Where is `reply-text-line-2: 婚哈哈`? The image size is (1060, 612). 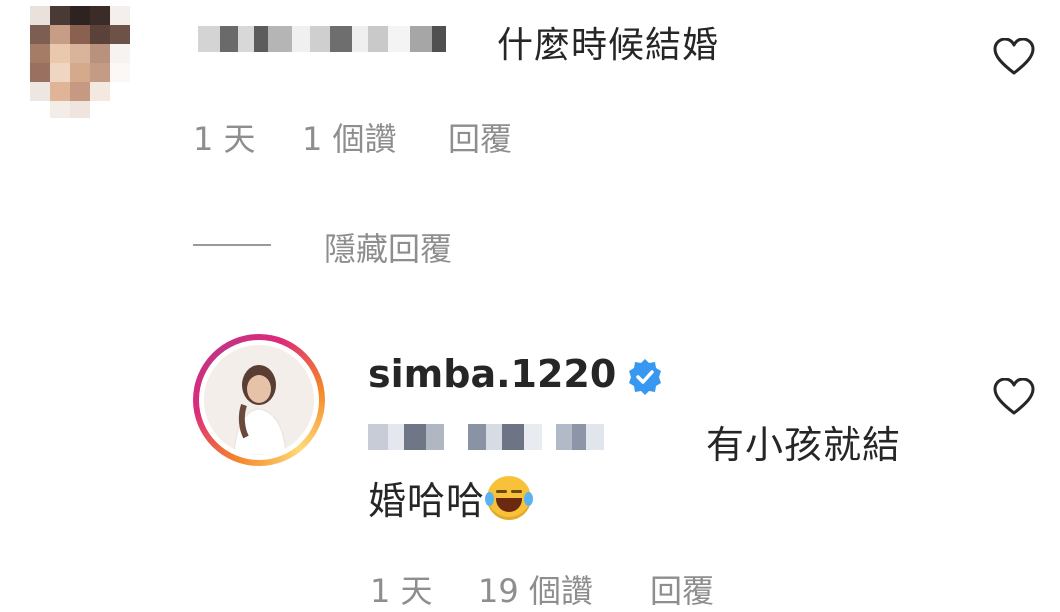 reply-text-line-2: 婚哈哈 is located at coordinates (451, 497).